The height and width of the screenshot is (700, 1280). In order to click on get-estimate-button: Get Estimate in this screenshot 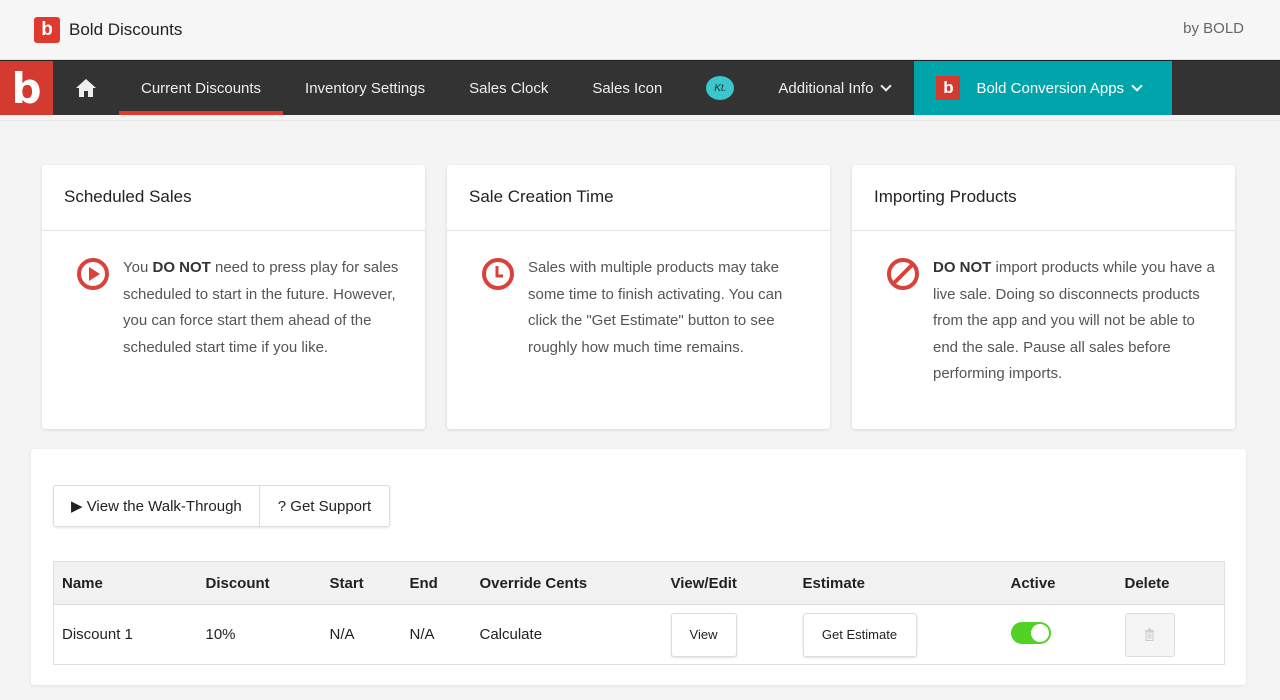, I will do `click(859, 634)`.